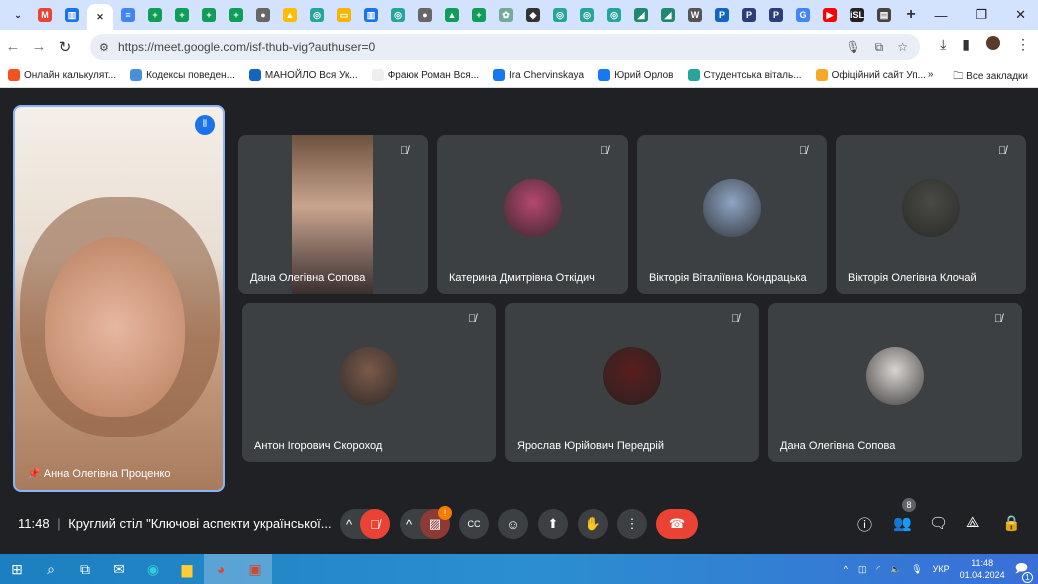  I want to click on download-icon: ⤓, so click(943, 44).